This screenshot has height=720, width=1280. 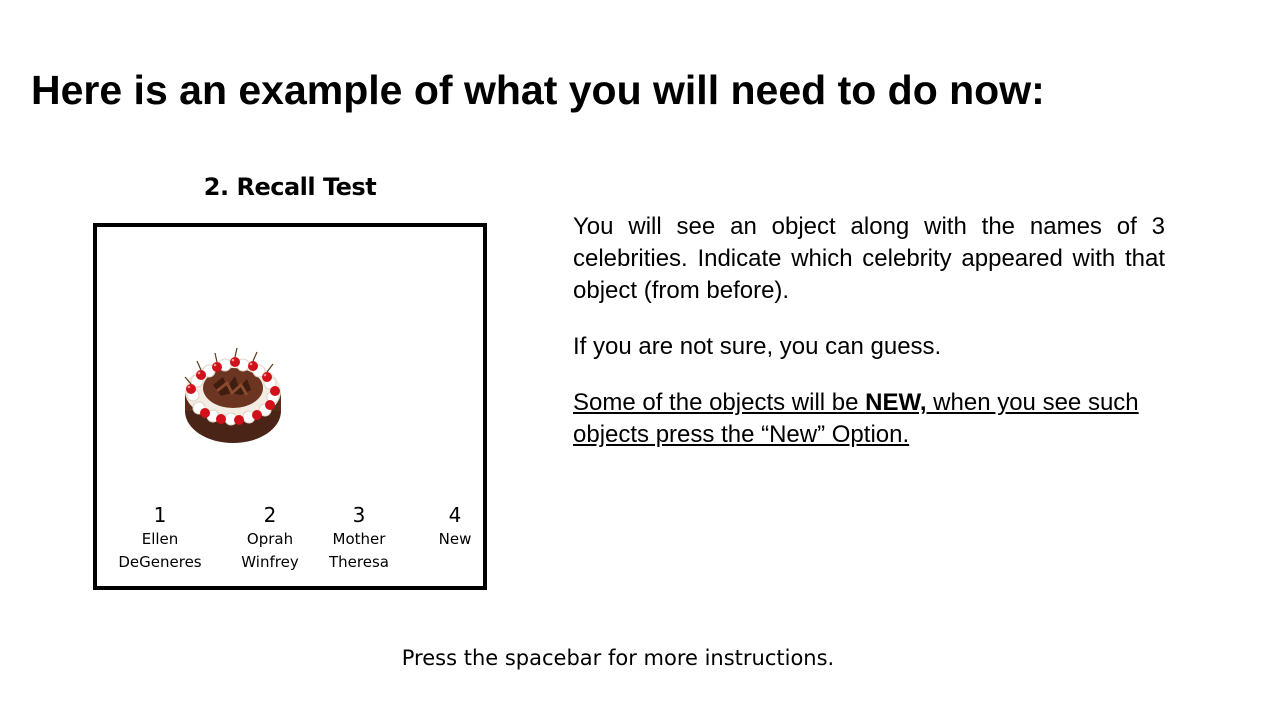 I want to click on option-4: 4 New, so click(x=455, y=526).